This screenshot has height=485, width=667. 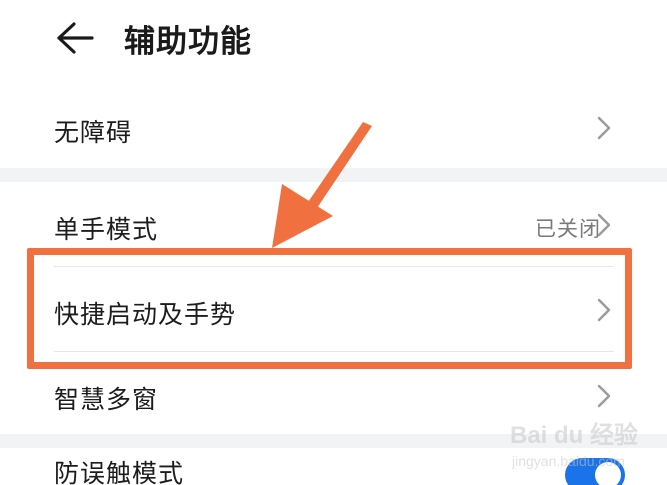 I want to click on watermark-url: jingyan.baidu.com, so click(x=568, y=461).